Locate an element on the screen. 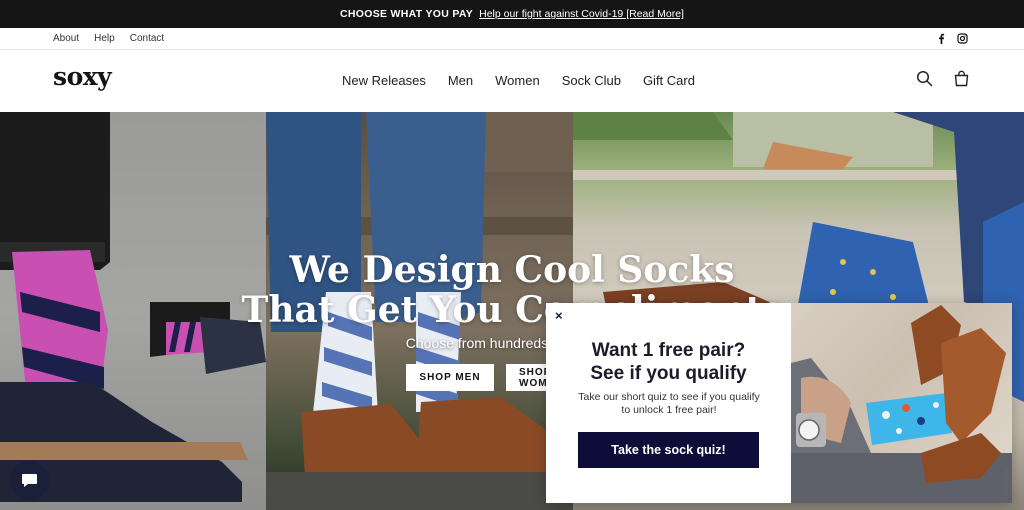 This screenshot has height=510, width=1024. logo: soxy is located at coordinates (82, 76).